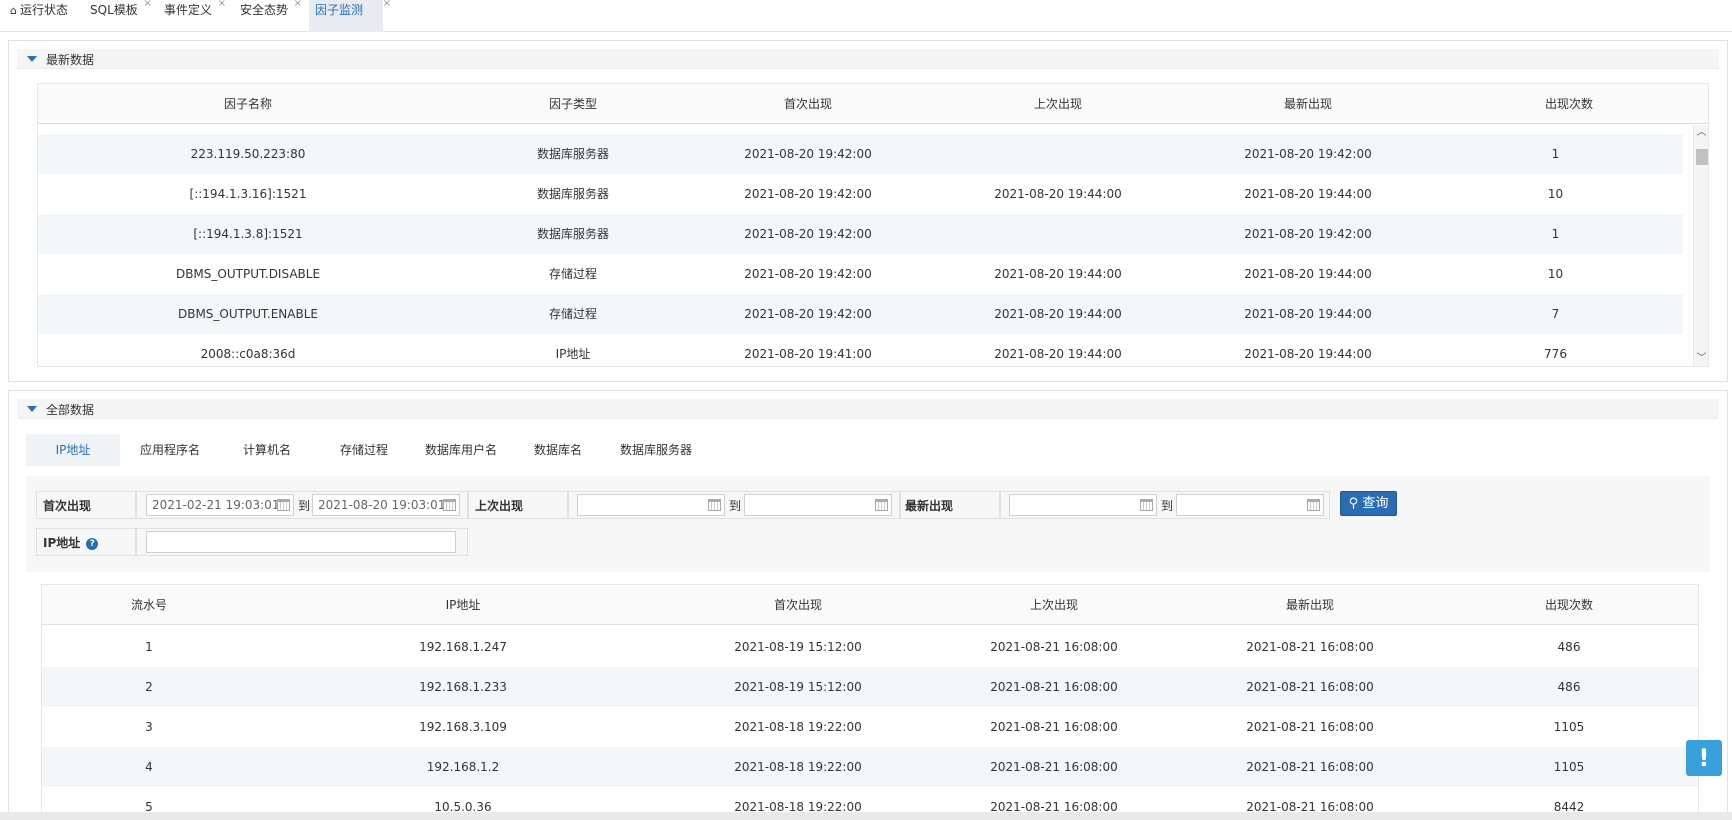  Describe the element at coordinates (92, 543) in the screenshot. I see `help-icon: ?` at that location.